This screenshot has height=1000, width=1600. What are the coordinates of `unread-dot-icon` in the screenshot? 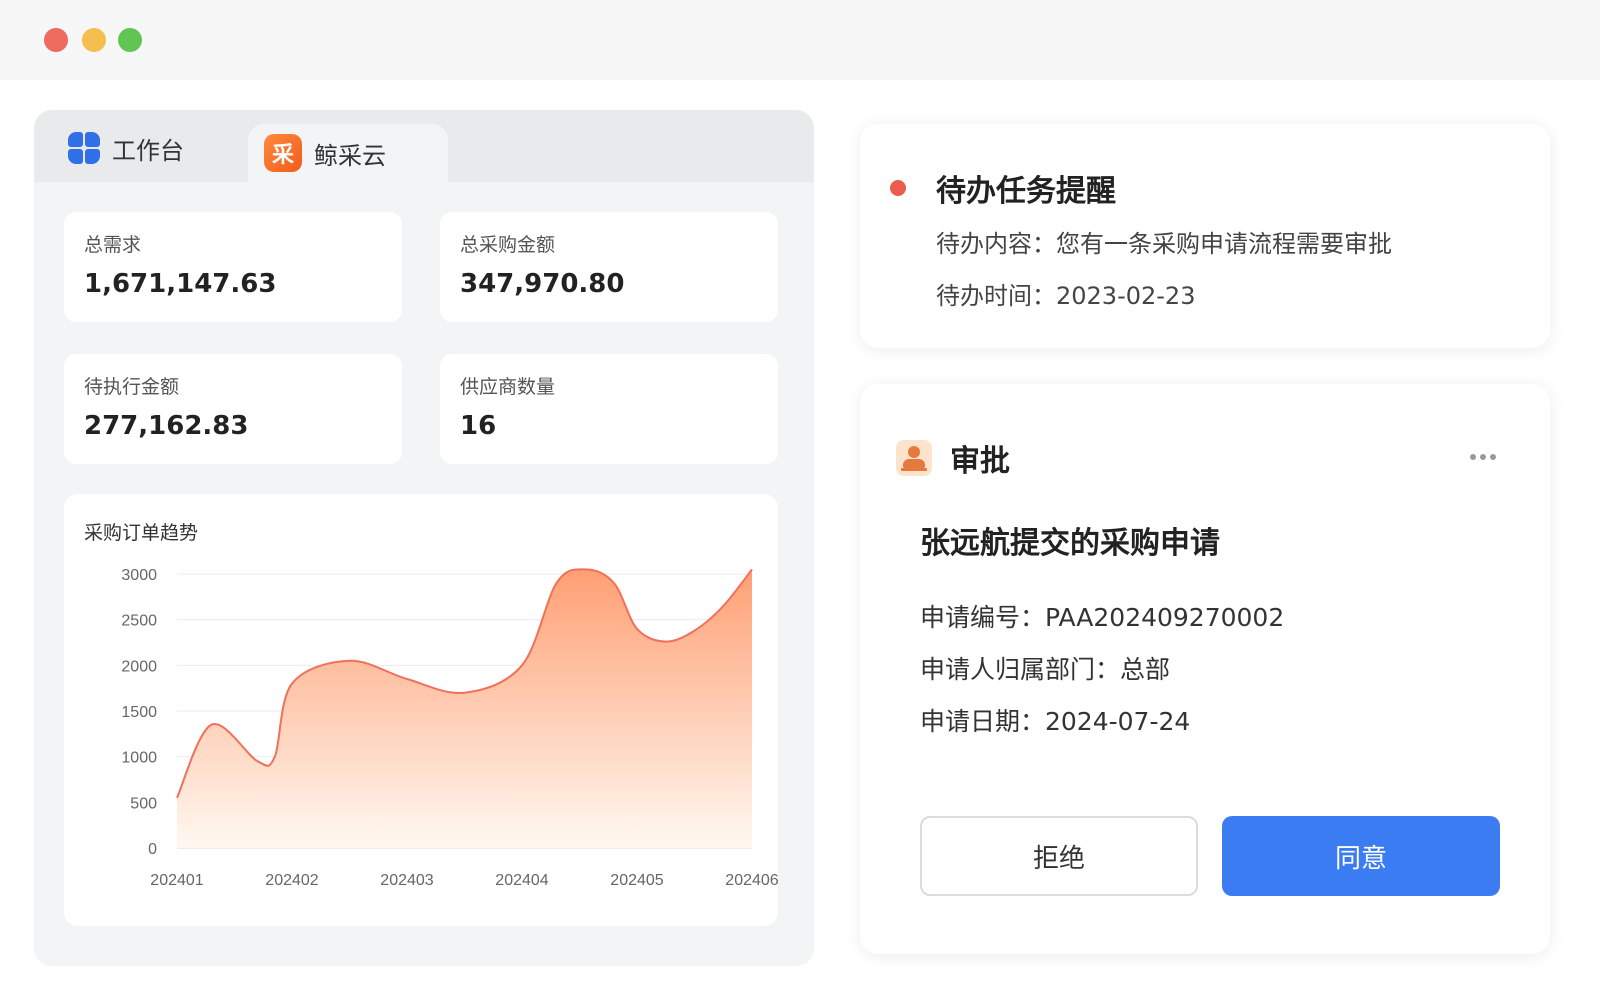 It's located at (898, 188).